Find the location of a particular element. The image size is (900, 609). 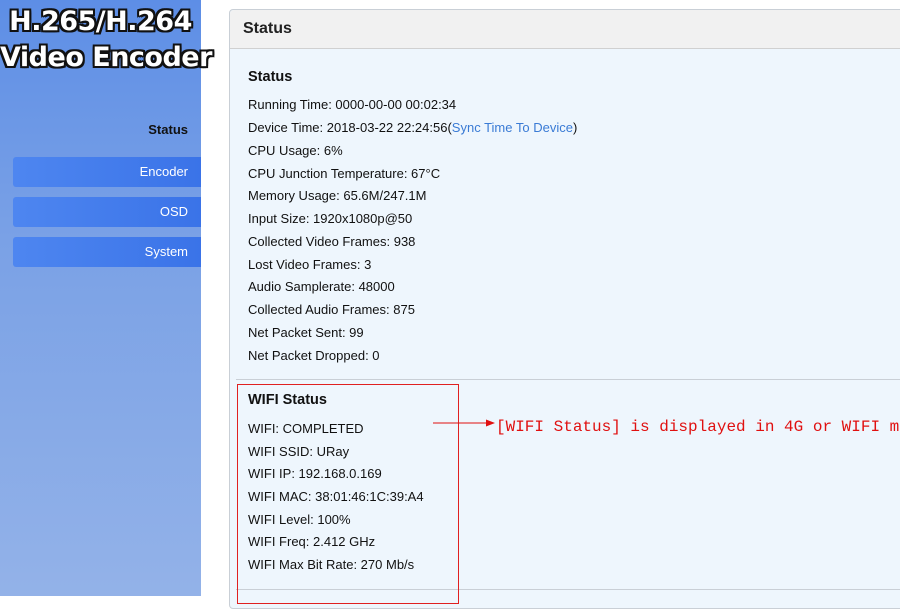

sidebar-item-encoder: Encoder is located at coordinates (107, 172).